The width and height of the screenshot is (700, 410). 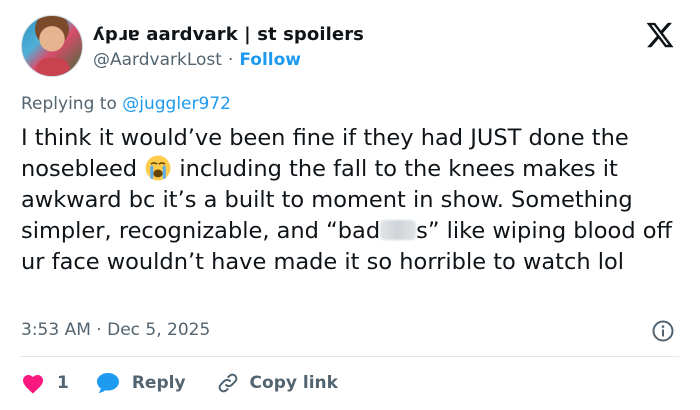 I want to click on reply-bubble-icon, so click(x=107, y=383).